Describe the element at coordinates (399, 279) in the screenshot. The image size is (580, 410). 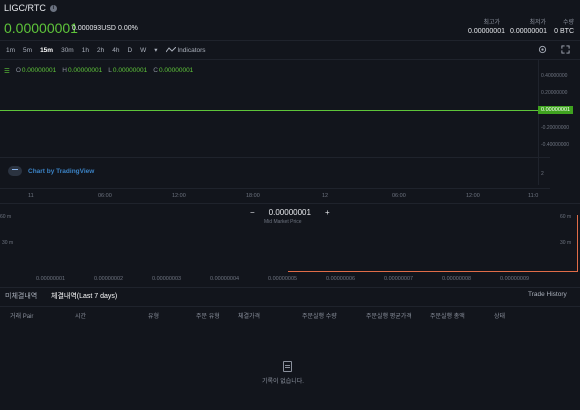
I see `depth-x-label: 0.00000007` at that location.